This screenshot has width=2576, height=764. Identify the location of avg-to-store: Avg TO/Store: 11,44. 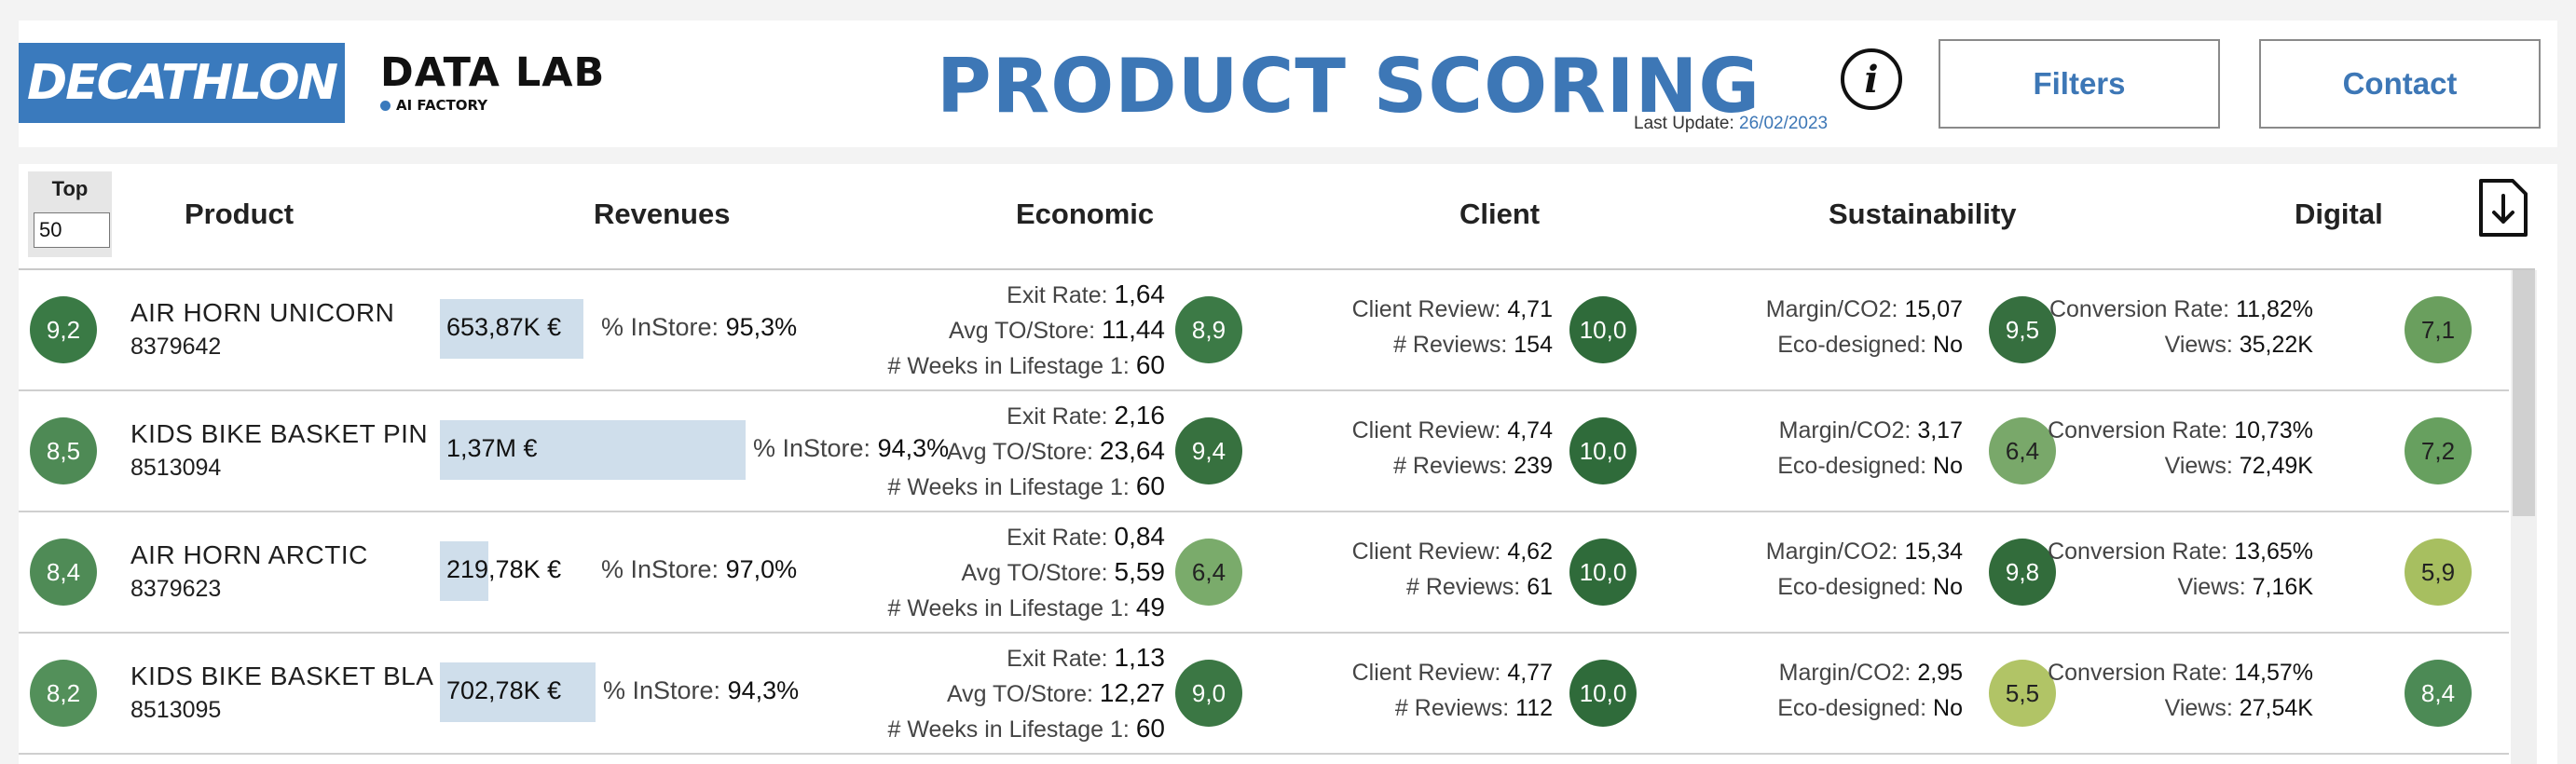
(1057, 330).